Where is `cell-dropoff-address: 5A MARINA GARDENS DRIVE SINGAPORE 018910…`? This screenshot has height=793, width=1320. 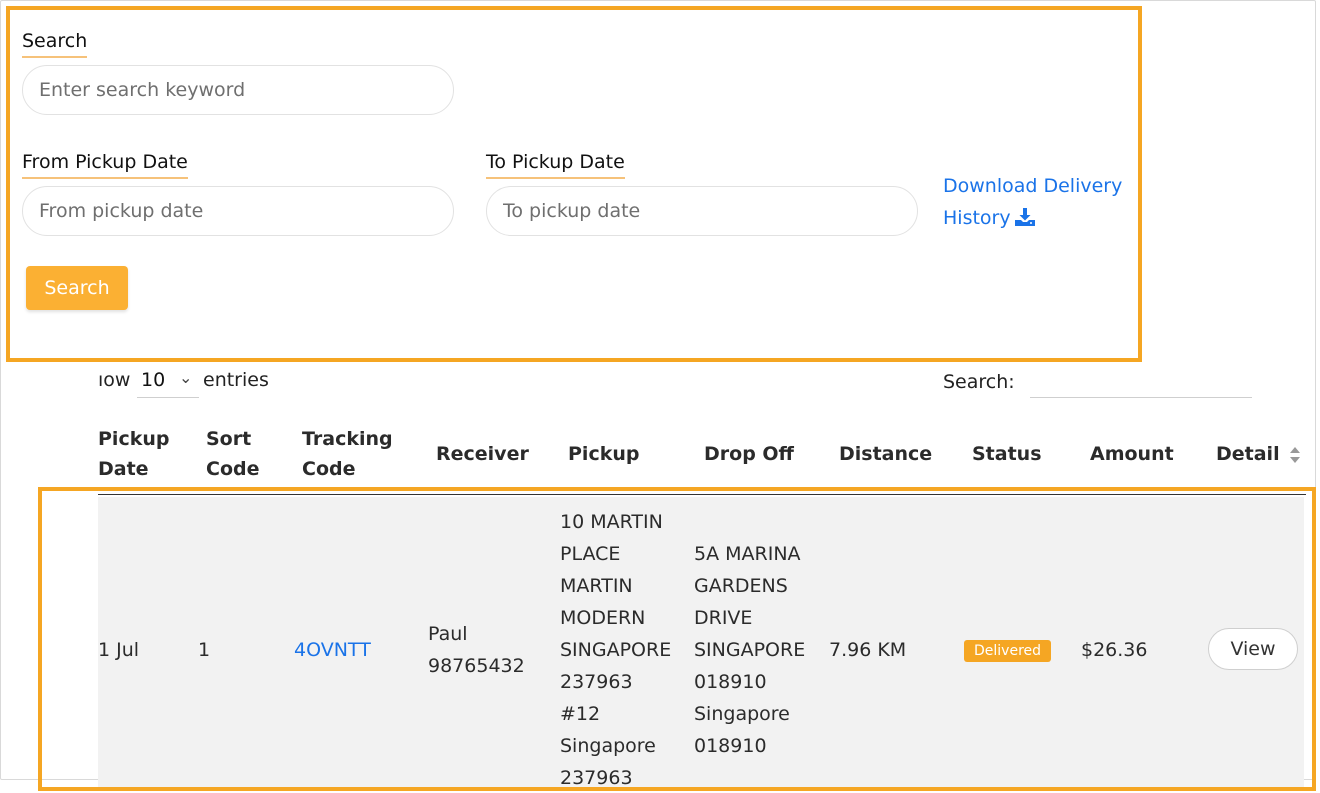 cell-dropoff-address: 5A MARINA GARDENS DRIVE SINGAPORE 018910… is located at coordinates (750, 650).